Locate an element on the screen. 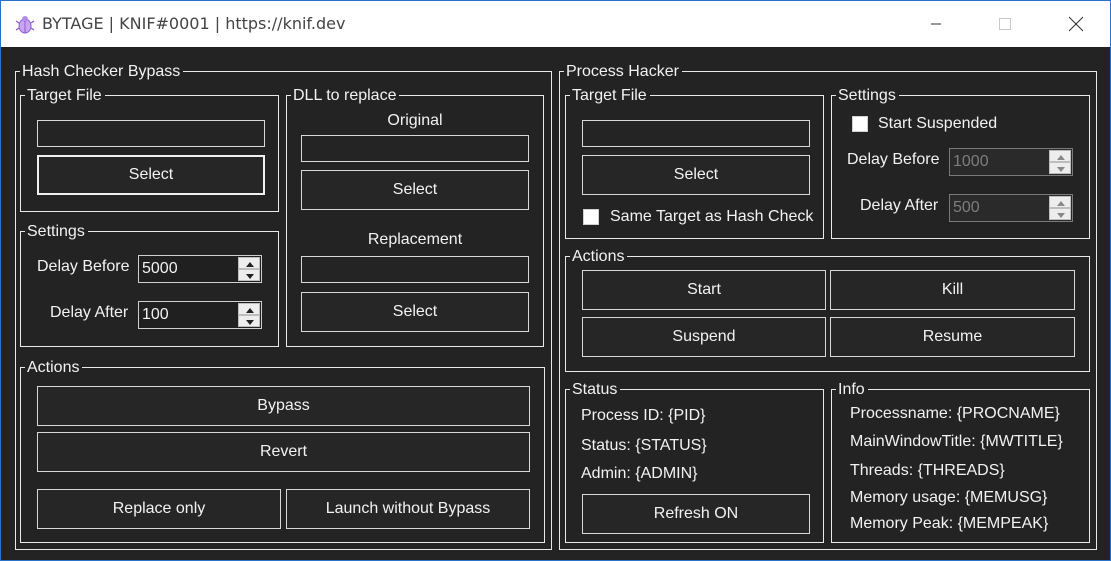 This screenshot has width=1111, height=561. admin-text: Admin: {ADMIN} is located at coordinates (639, 473).